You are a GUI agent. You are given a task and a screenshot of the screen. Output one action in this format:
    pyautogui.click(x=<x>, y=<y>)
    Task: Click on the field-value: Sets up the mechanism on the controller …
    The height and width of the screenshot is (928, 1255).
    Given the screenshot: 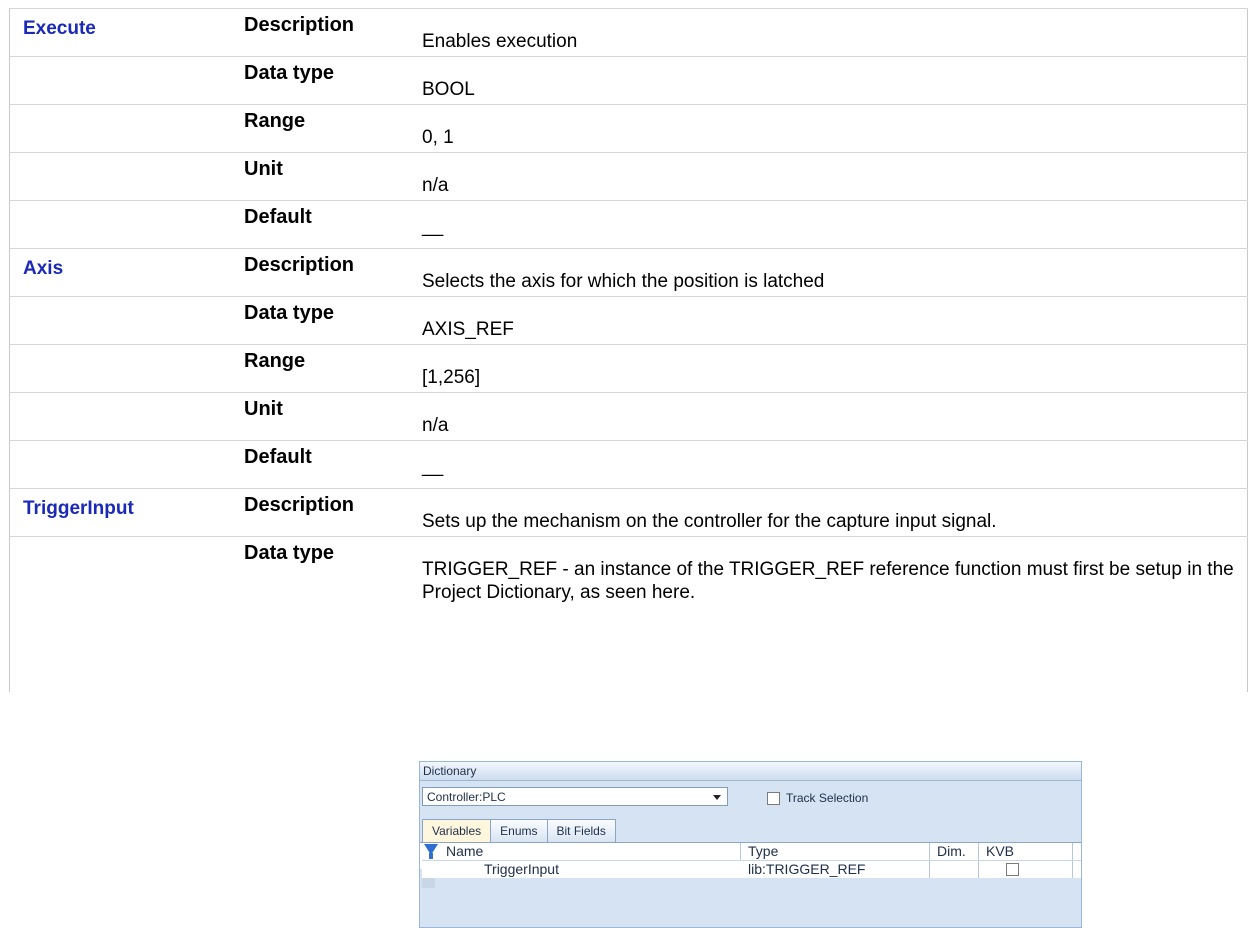 What is the action you would take?
    pyautogui.click(x=709, y=521)
    